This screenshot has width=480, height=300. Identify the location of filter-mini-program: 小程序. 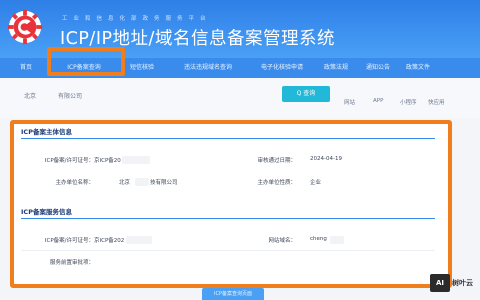
(408, 102).